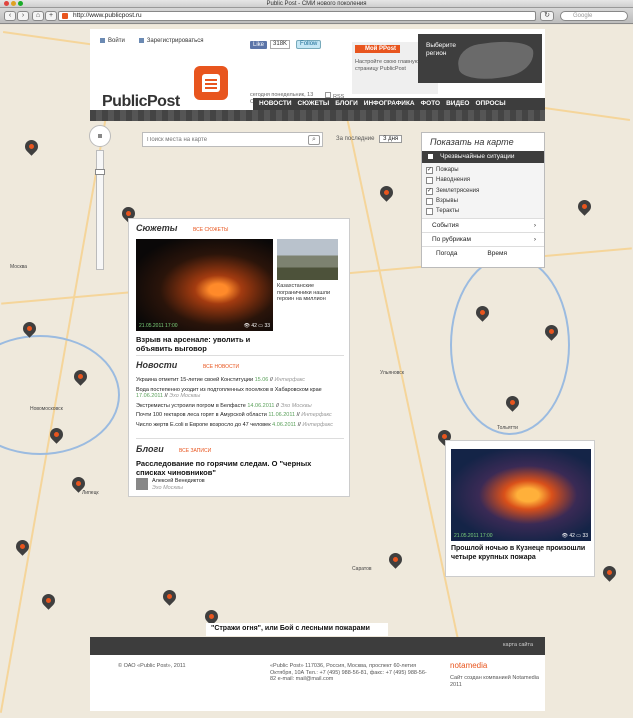 The height and width of the screenshot is (718, 633). Describe the element at coordinates (391, 139) in the screenshot. I see `period-select: 3 дня` at that location.